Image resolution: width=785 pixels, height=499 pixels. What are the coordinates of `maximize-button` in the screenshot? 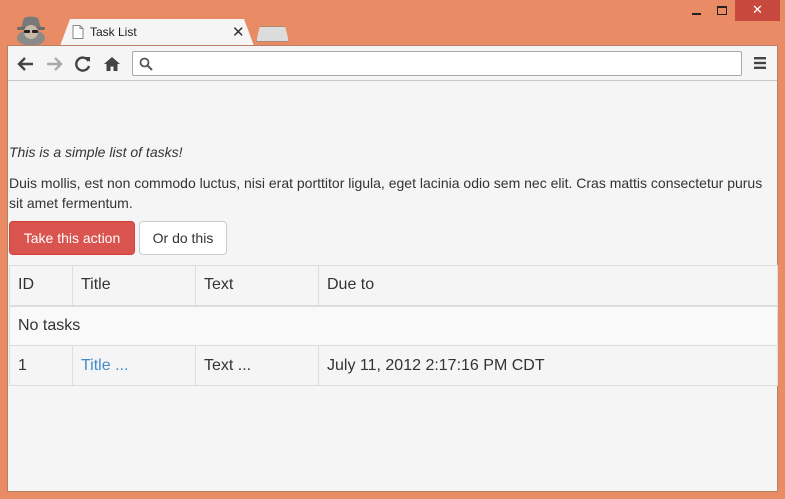 It's located at (722, 10).